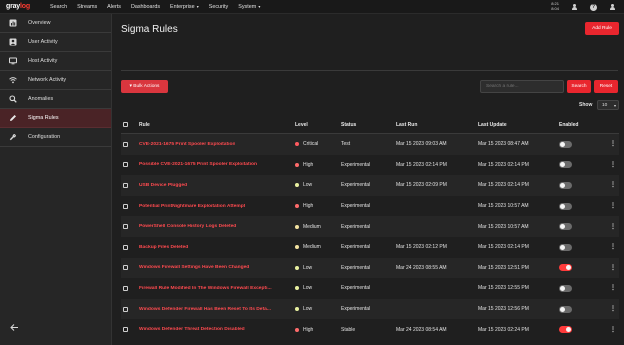  What do you see at coordinates (249, 7) in the screenshot?
I see `nav-system: System ▾` at bounding box center [249, 7].